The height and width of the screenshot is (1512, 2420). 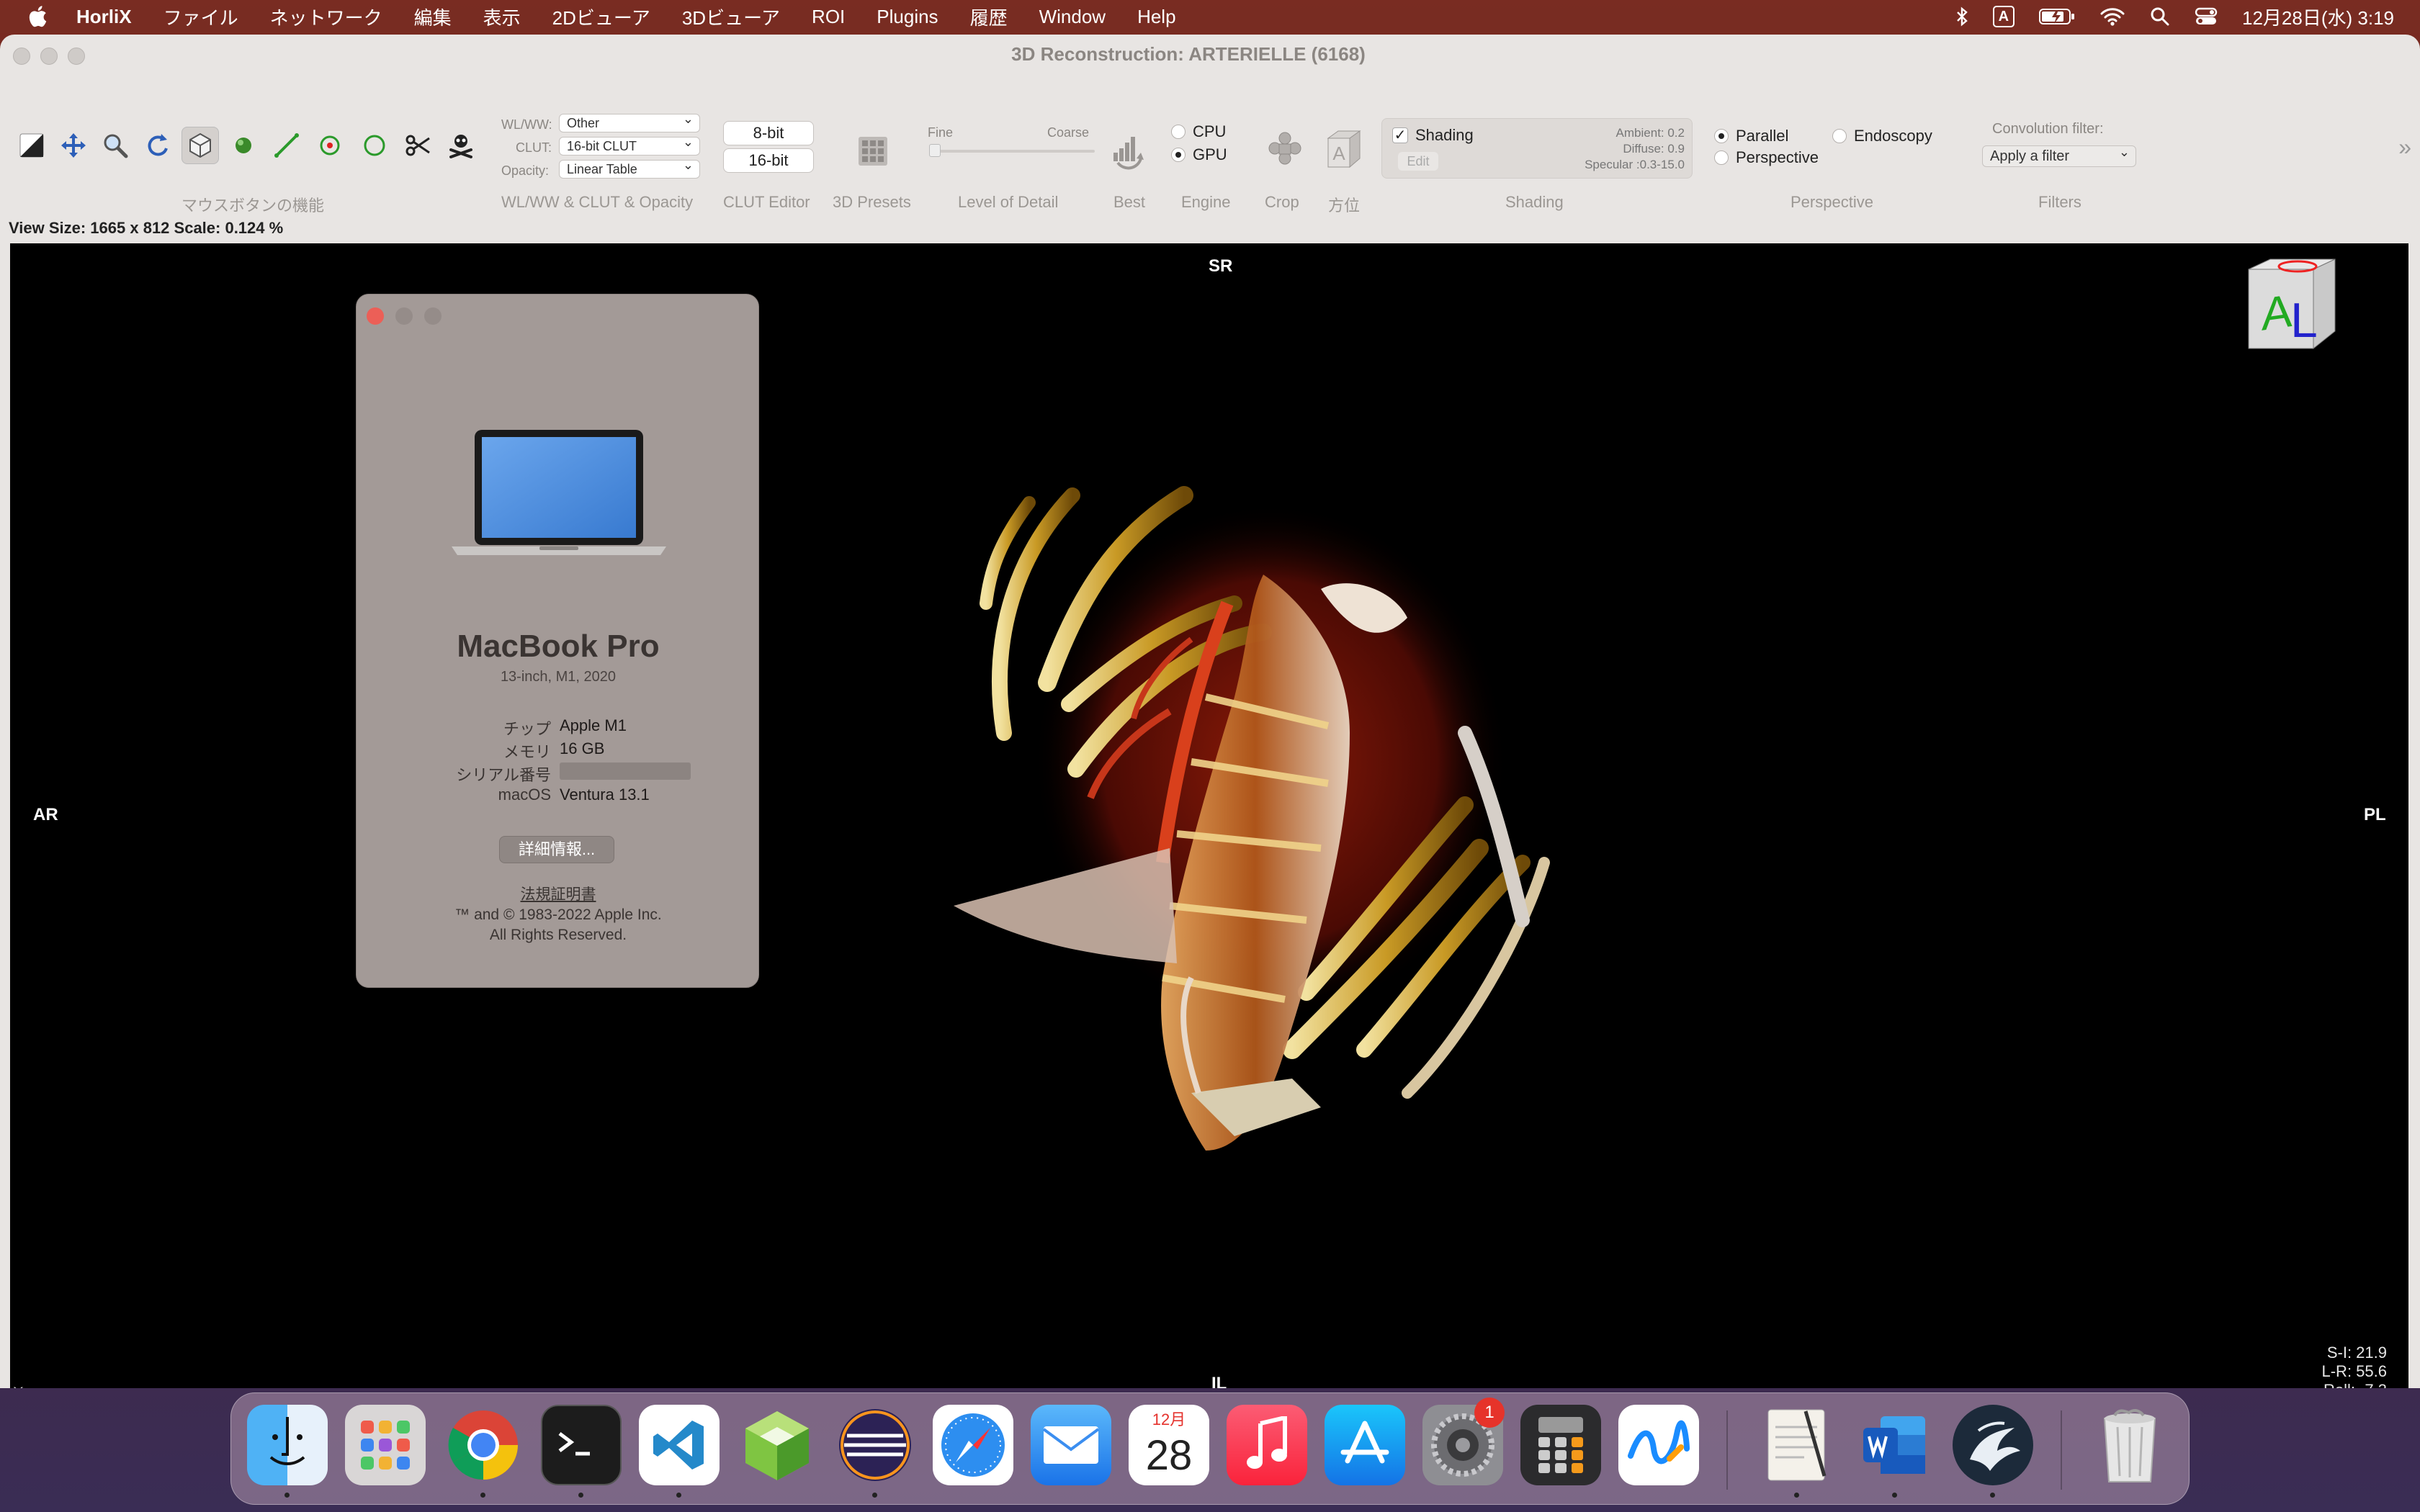 I want to click on opacity-popup: Linear Table, so click(x=629, y=167).